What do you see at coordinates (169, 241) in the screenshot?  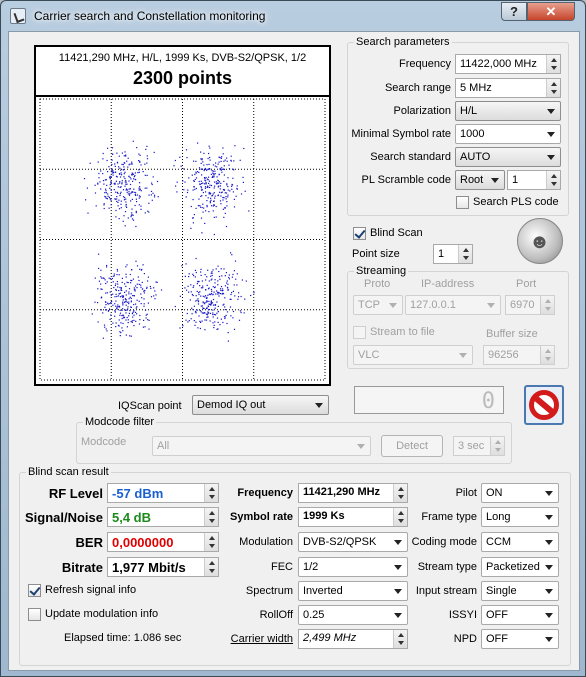 I see `constellation-points` at bounding box center [169, 241].